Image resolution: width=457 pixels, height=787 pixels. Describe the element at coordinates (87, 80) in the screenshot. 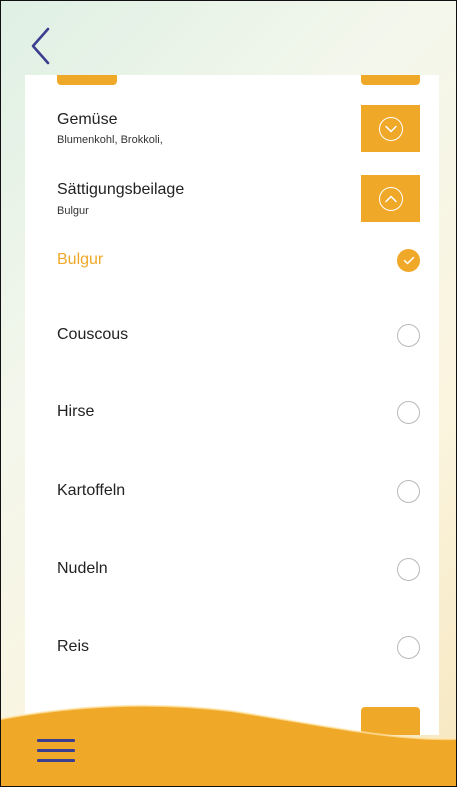

I see `previous-item-stub` at that location.